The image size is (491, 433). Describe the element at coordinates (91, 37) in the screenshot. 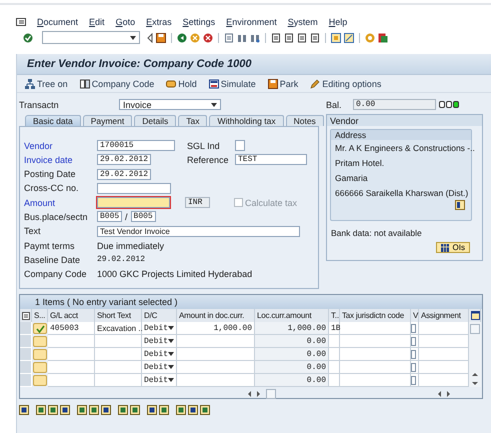

I see `command-field` at that location.